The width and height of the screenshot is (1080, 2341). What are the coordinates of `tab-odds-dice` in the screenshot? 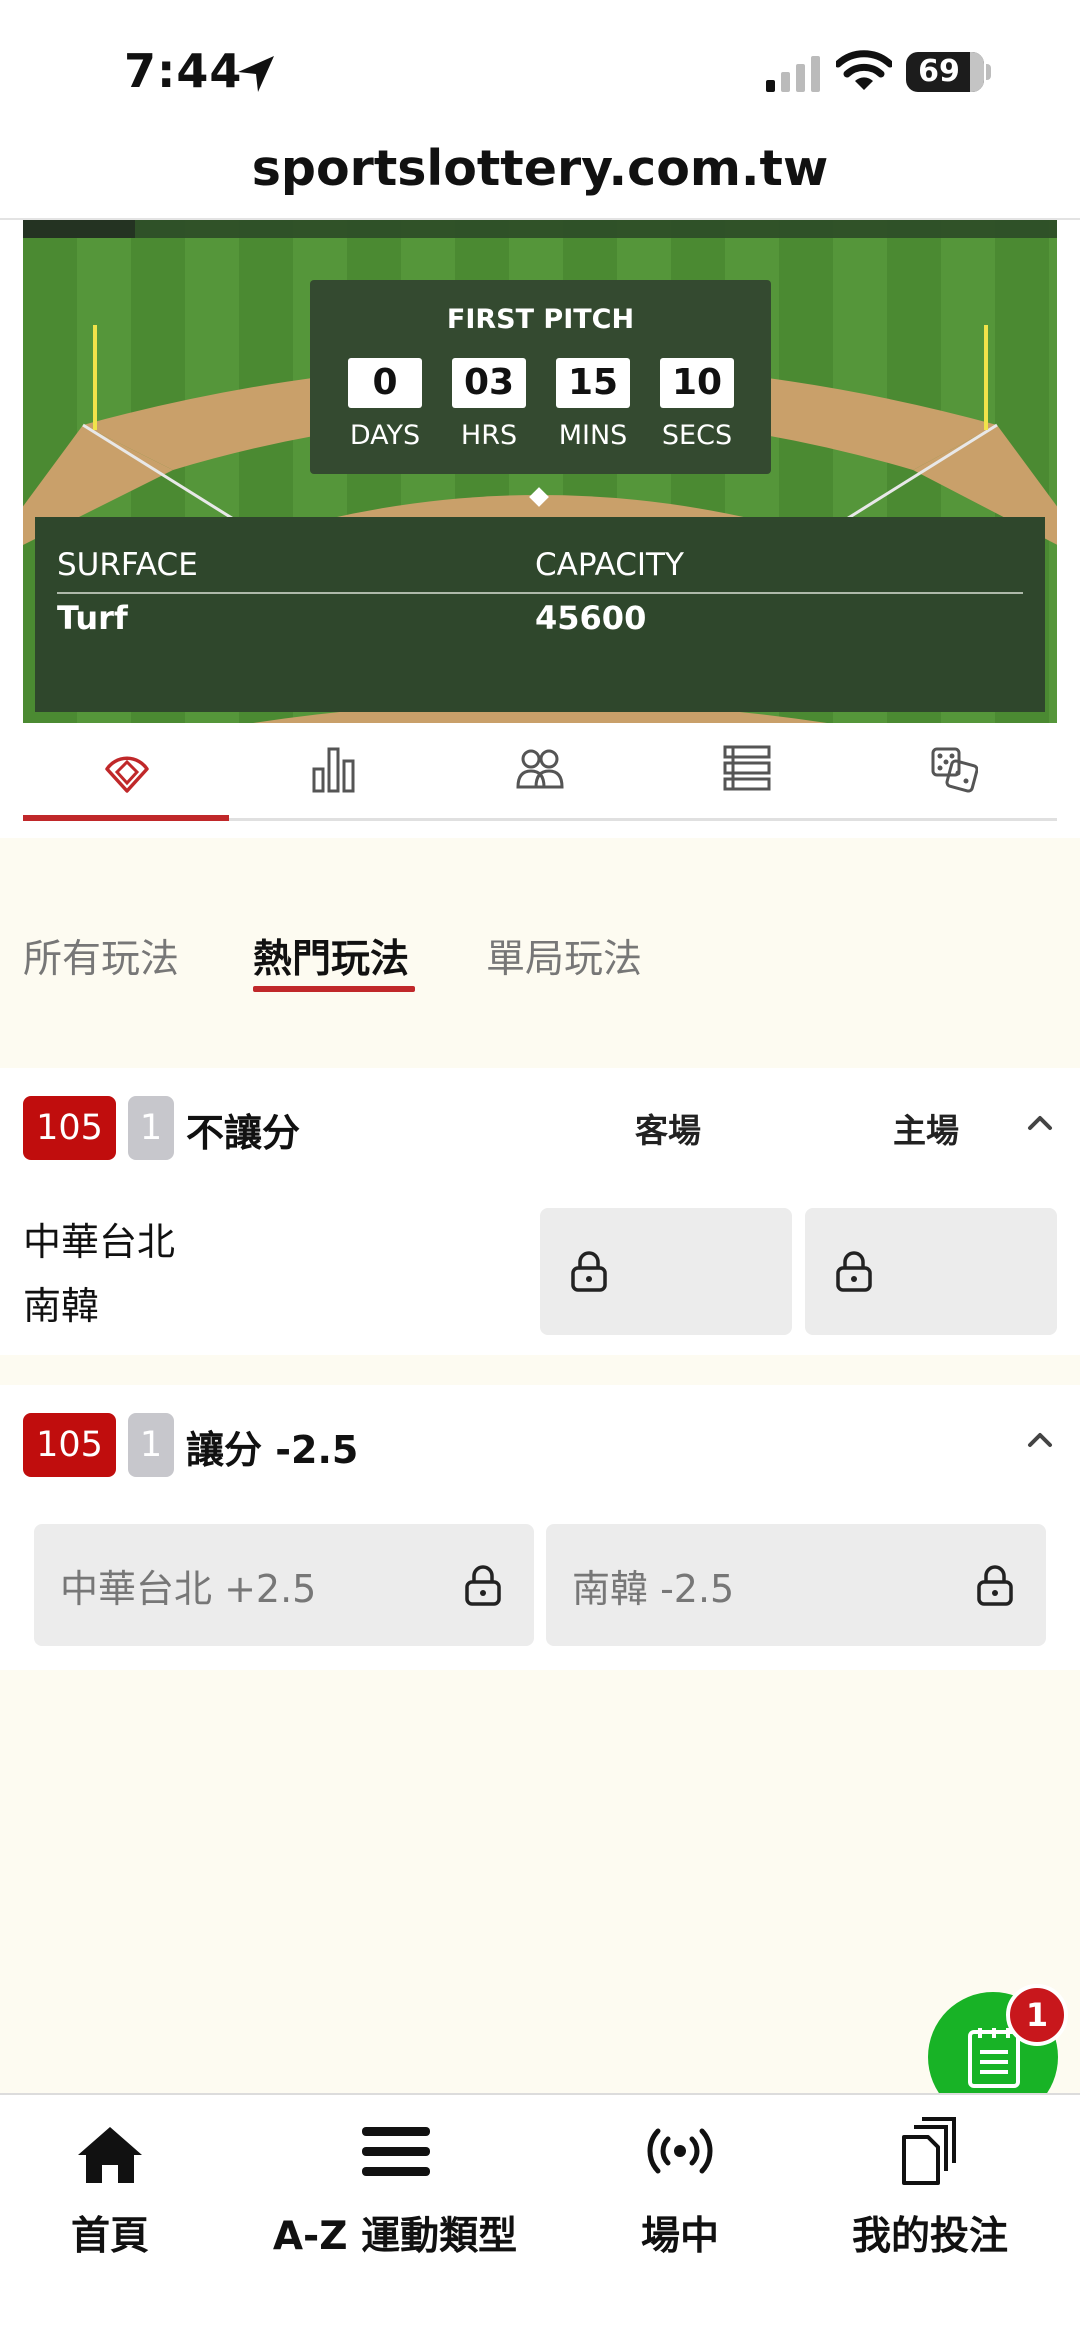 It's located at (953, 770).